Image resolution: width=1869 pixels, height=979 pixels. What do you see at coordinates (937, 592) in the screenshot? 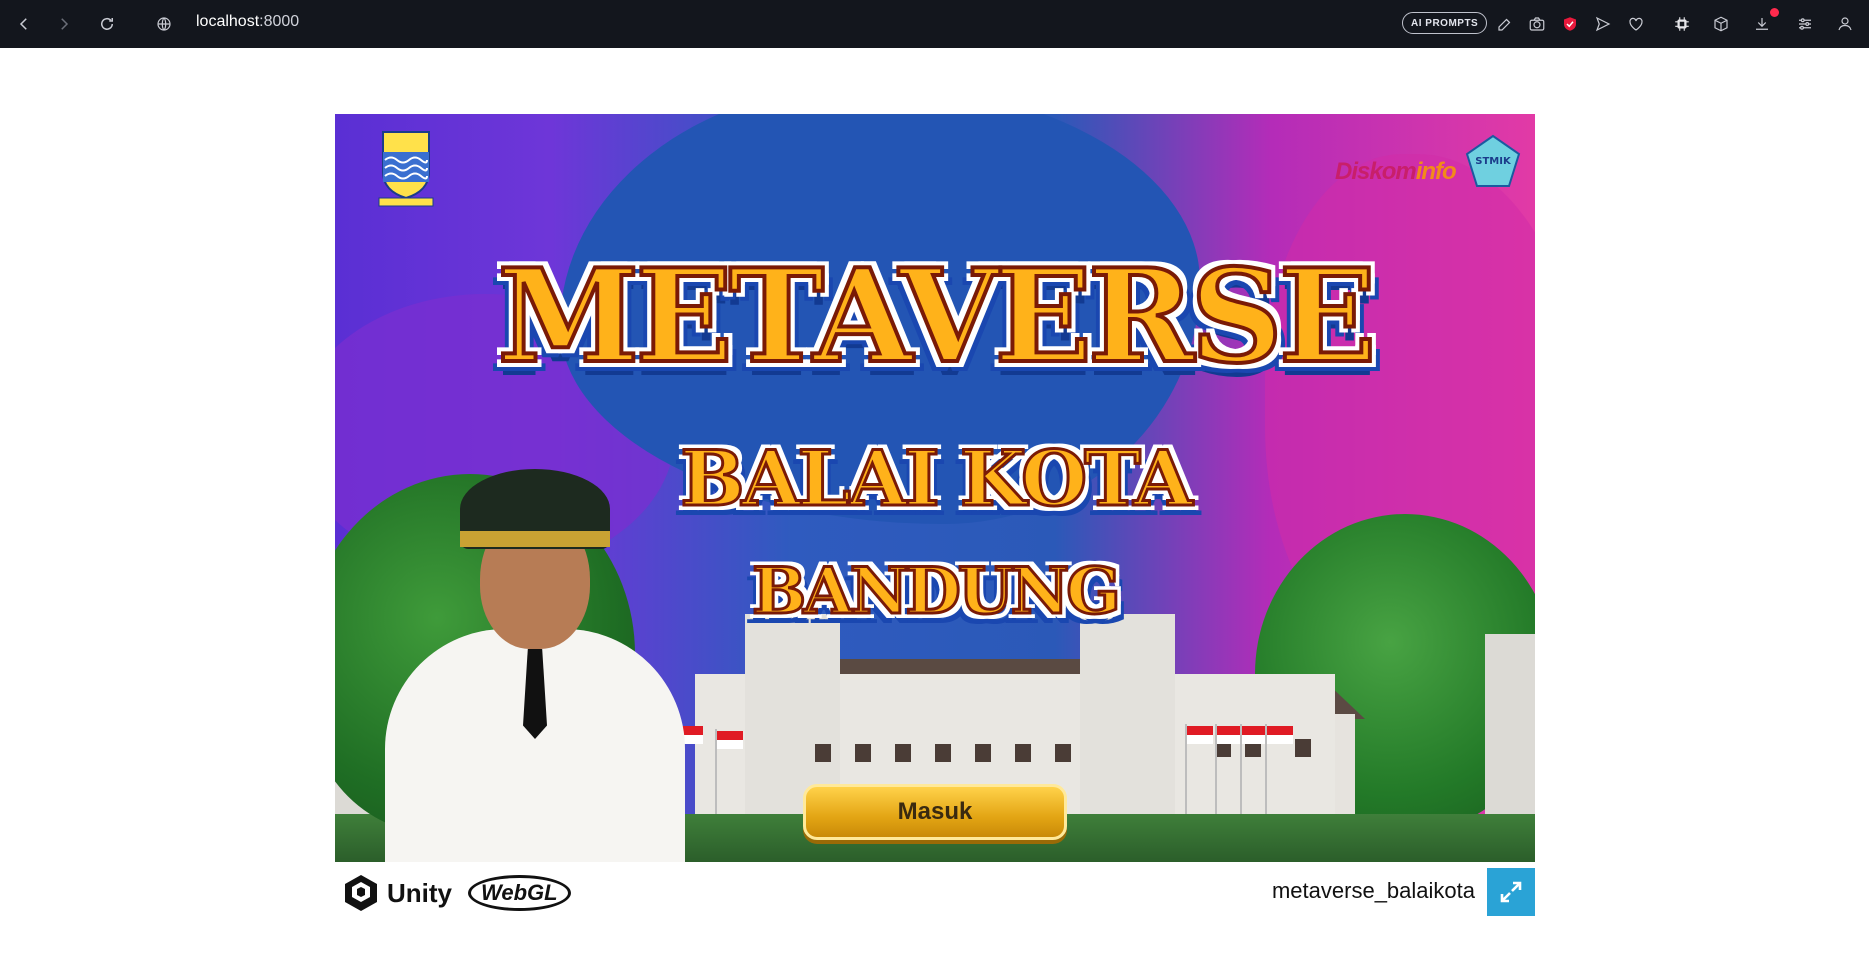
I see `game-subtitle-2: BANDUNG` at bounding box center [937, 592].